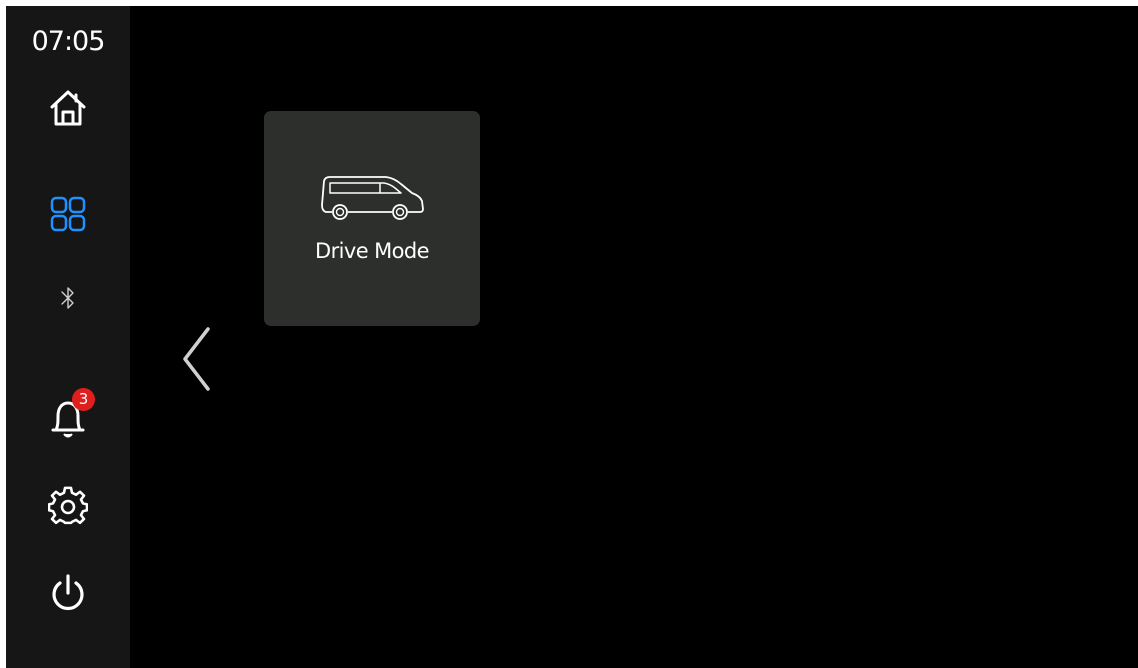  I want to click on sidebar-item-notifications: 3, so click(68, 418).